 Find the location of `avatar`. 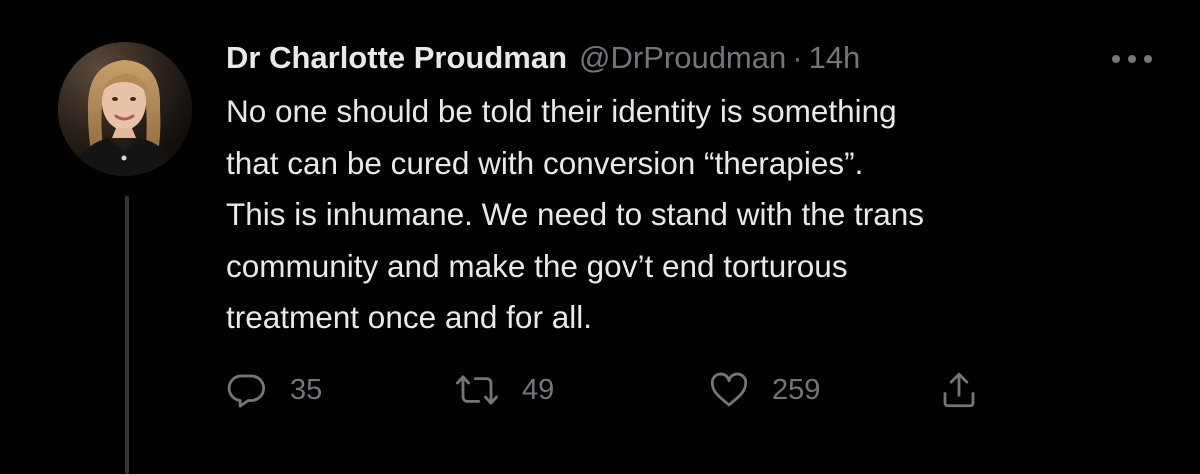

avatar is located at coordinates (125, 109).